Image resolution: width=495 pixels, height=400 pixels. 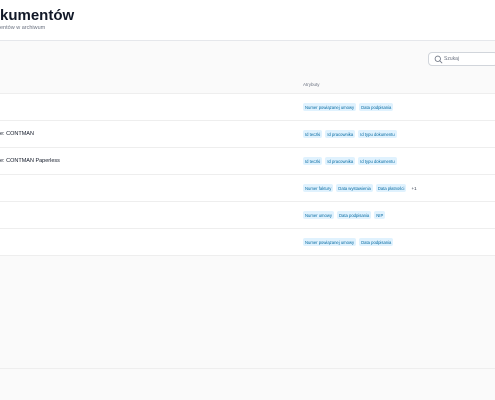 I want to click on page-header: kumentów entów w archiwum, so click(x=247, y=20).